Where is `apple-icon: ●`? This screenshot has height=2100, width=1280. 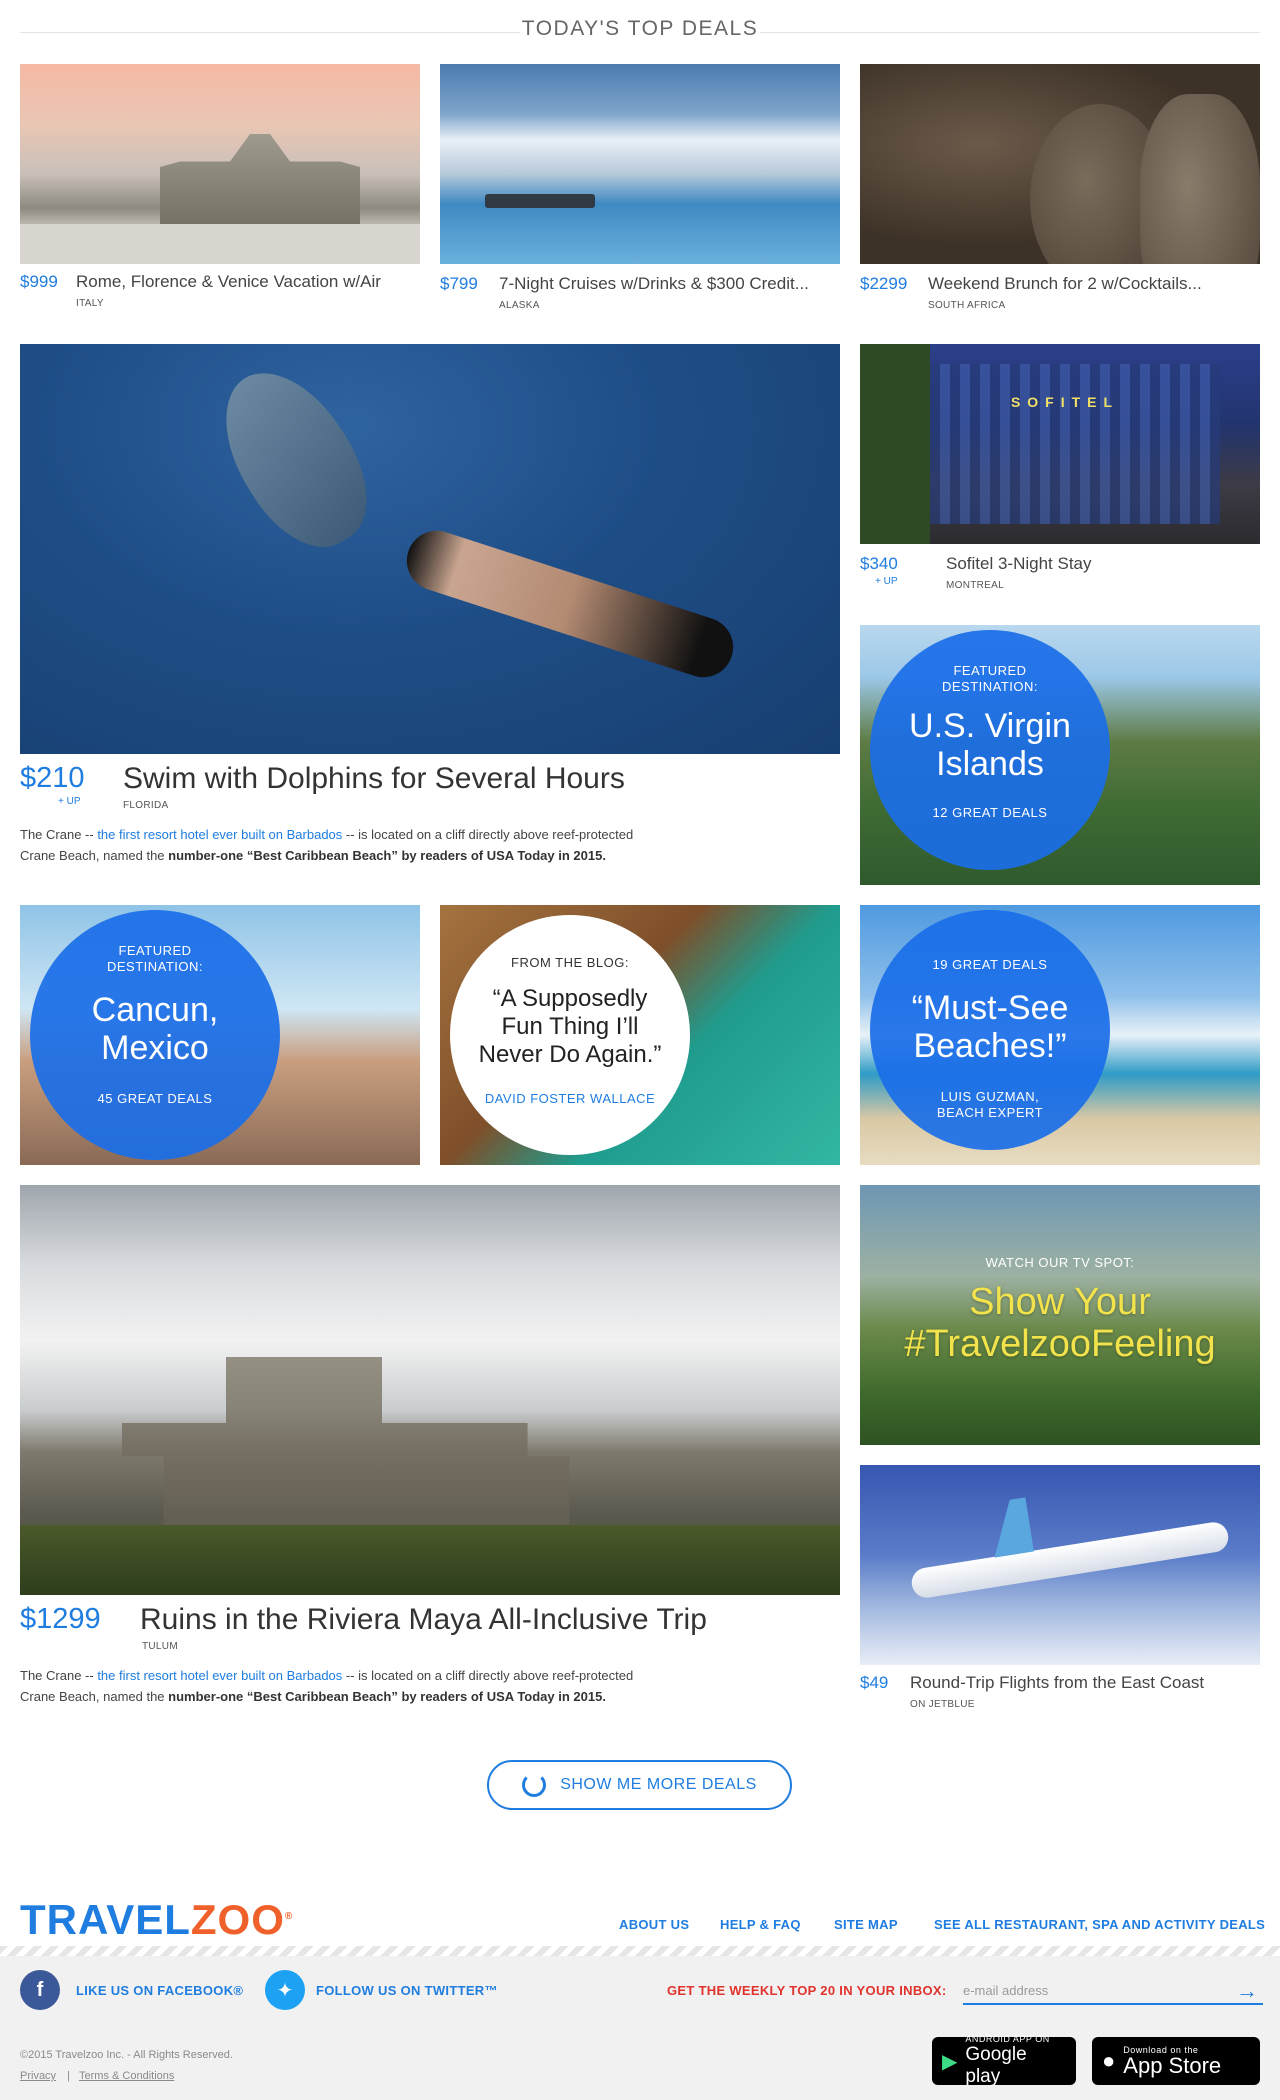 apple-icon: ● is located at coordinates (1109, 2060).